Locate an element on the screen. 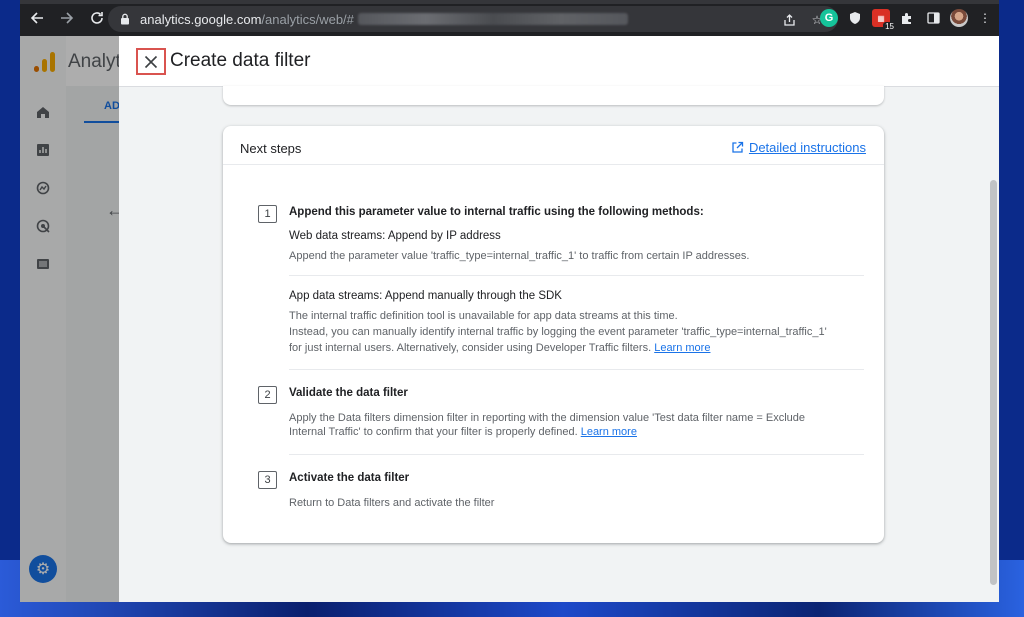 The image size is (1024, 617). back-arrow-icon is located at coordinates (37, 18).